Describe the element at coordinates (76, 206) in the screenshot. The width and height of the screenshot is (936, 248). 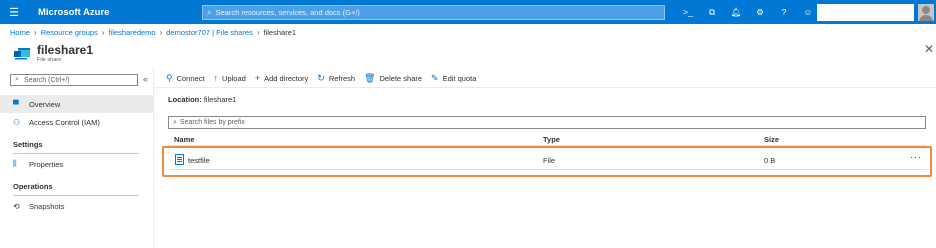
I see `sidebar-item-snapshots: ⟲ Snapshots` at that location.